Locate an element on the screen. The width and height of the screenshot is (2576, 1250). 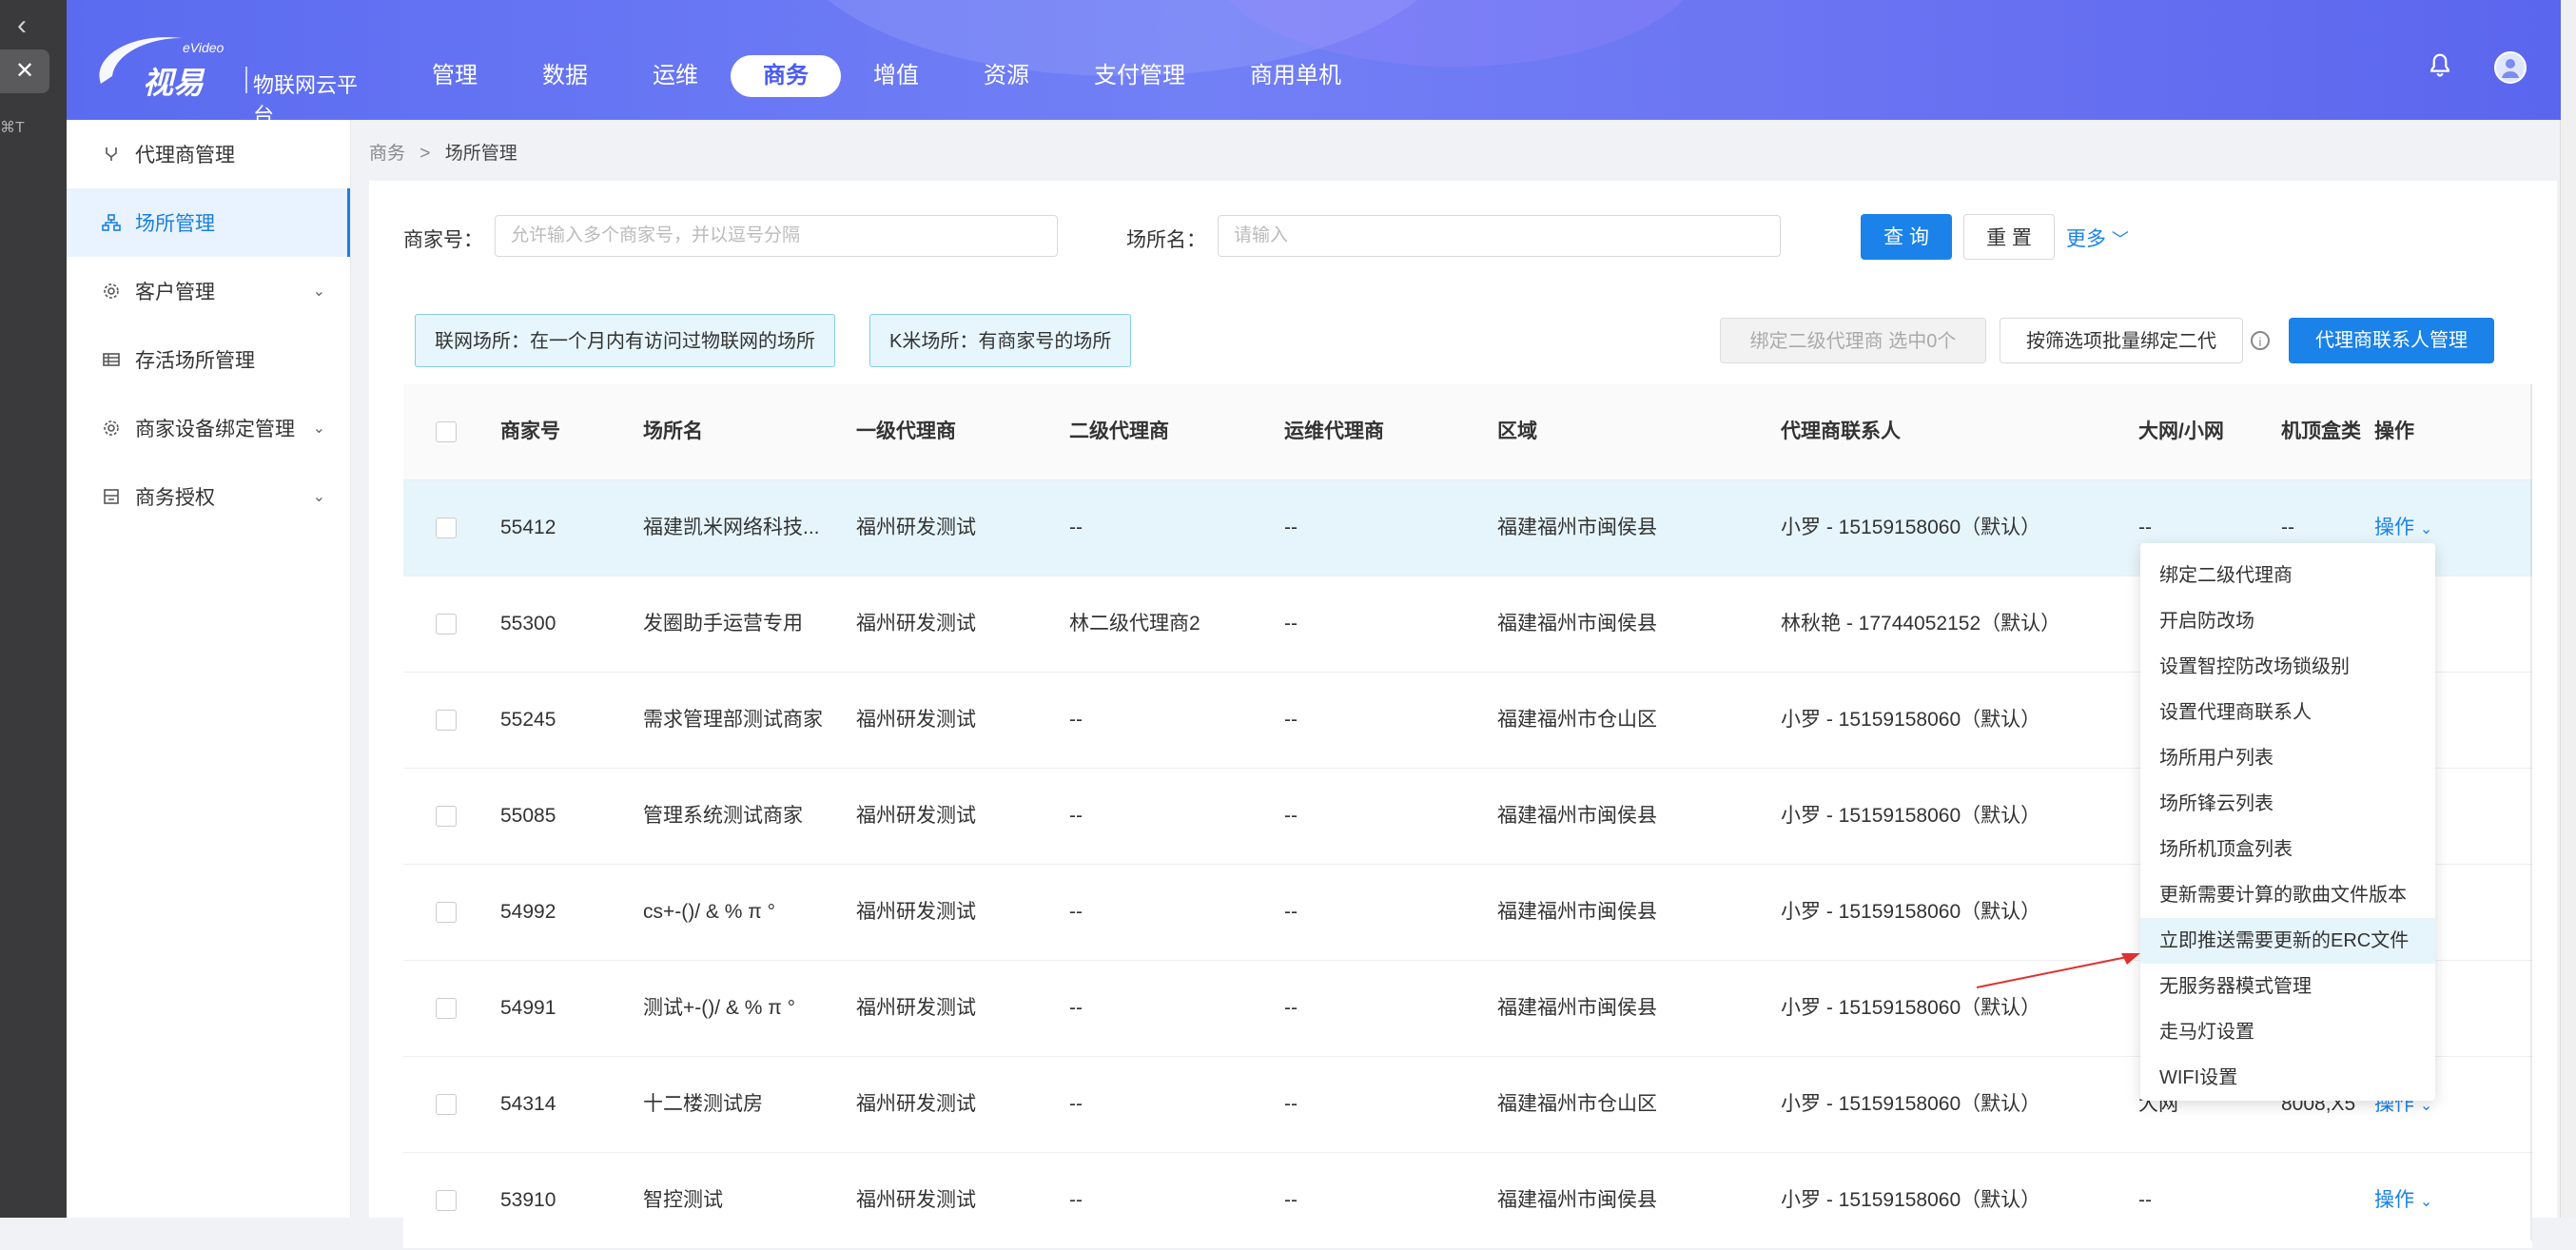
sidebar-item-business-auth: 商务授权 ⌄ is located at coordinates (209, 496).